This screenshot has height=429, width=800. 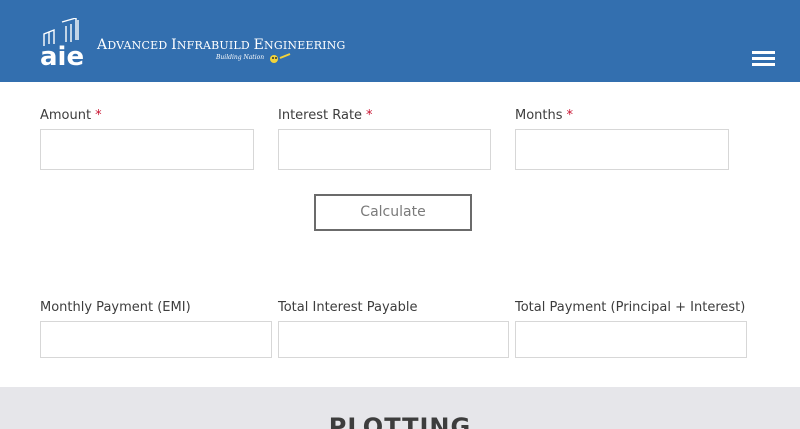 What do you see at coordinates (630, 307) in the screenshot?
I see `total-payment-label: Total Payment (Principal + Interest)` at bounding box center [630, 307].